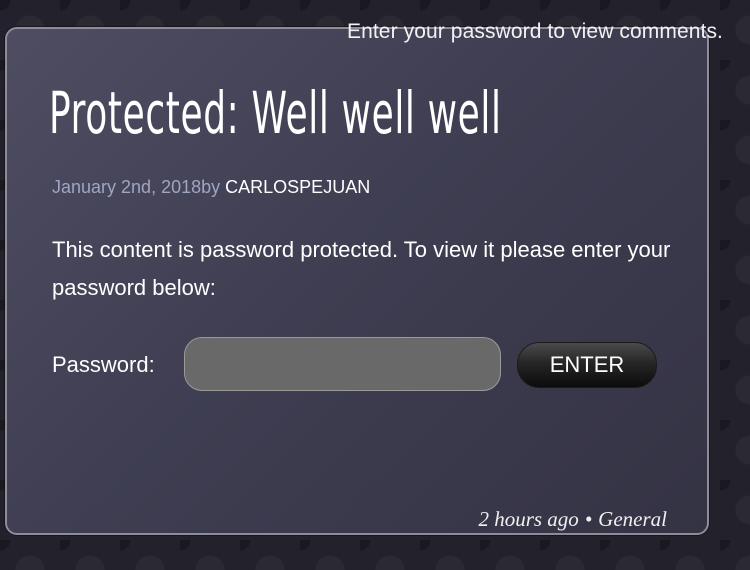 Image resolution: width=750 pixels, height=570 pixels. I want to click on post-date: January 2nd, 2018, so click(127, 187).